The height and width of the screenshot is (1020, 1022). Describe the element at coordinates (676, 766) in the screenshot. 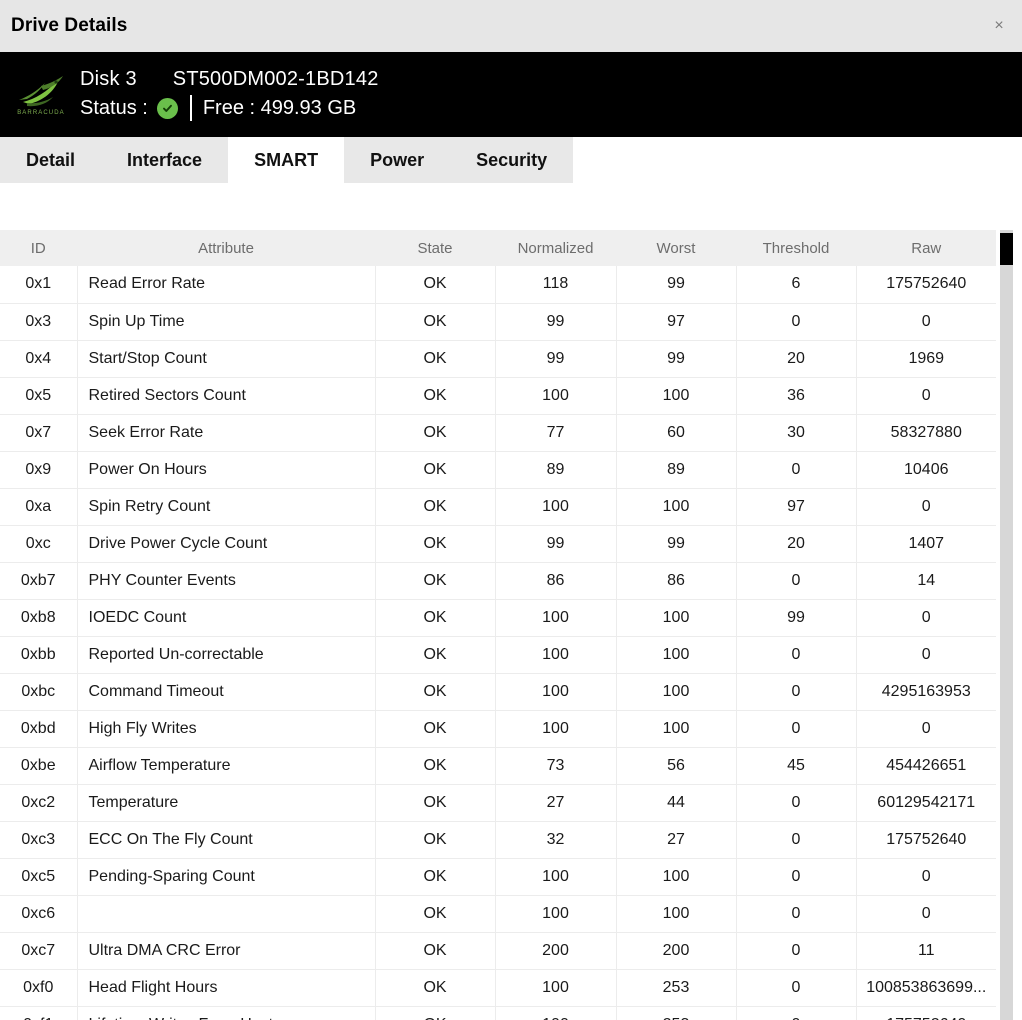

I see `cell-worst: 56` at that location.